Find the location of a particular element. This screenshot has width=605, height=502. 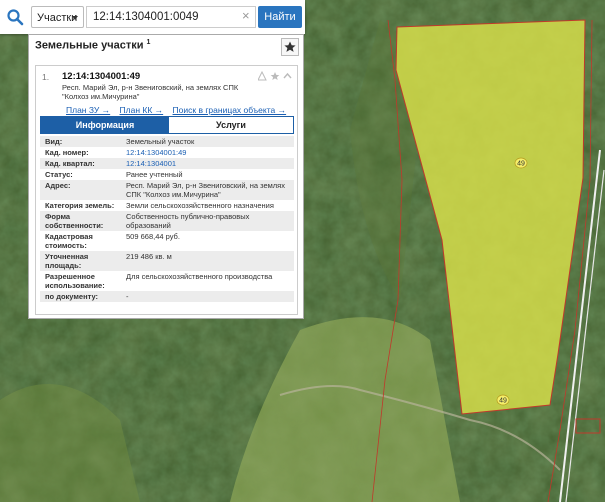

panel-title-text: Земельные участки is located at coordinates (89, 45).